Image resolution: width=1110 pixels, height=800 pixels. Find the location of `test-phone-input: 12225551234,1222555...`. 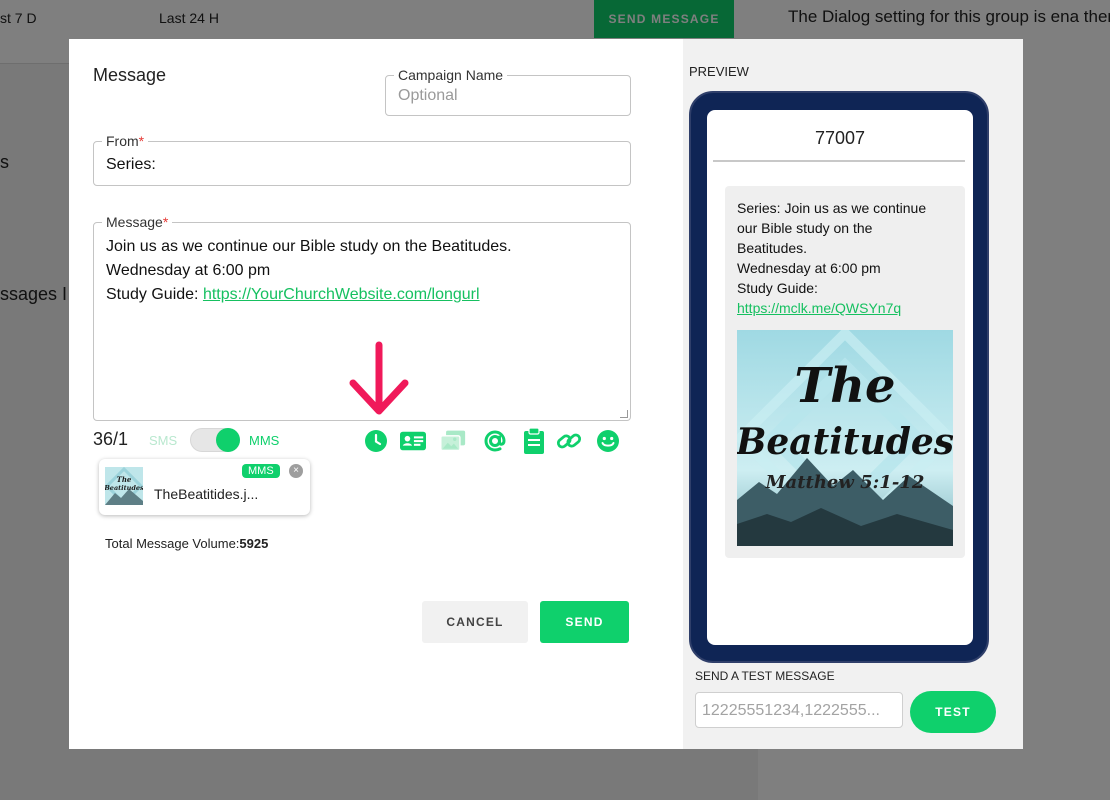

test-phone-input: 12225551234,1222555... is located at coordinates (799, 710).